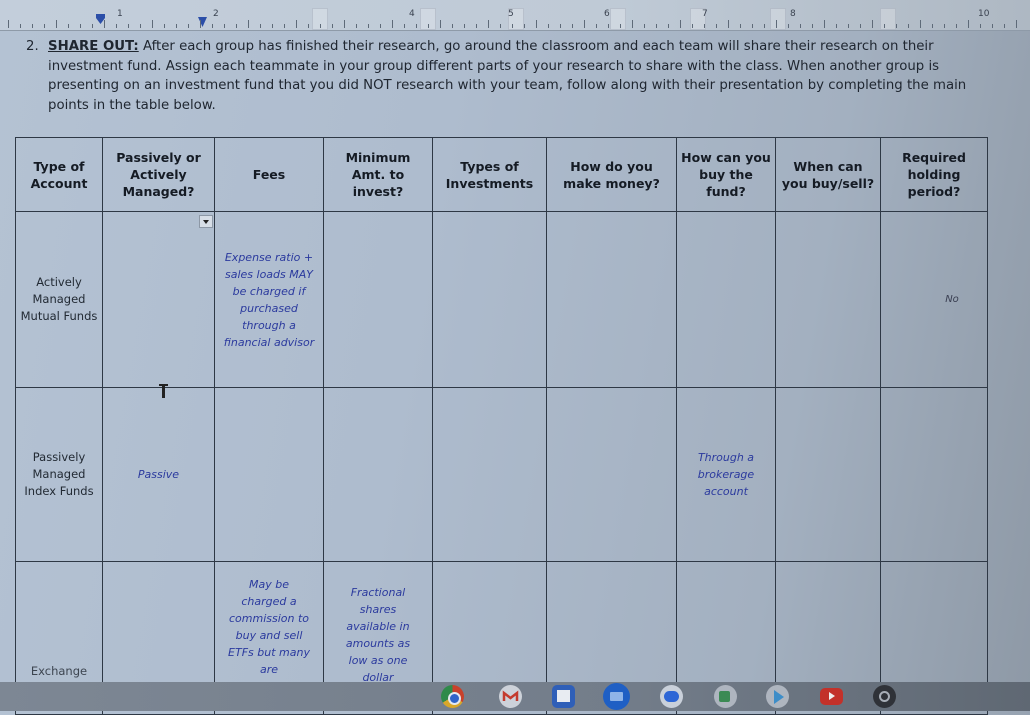 The width and height of the screenshot is (1030, 715). What do you see at coordinates (158, 474) in the screenshot?
I see `cell-managed: Passive` at bounding box center [158, 474].